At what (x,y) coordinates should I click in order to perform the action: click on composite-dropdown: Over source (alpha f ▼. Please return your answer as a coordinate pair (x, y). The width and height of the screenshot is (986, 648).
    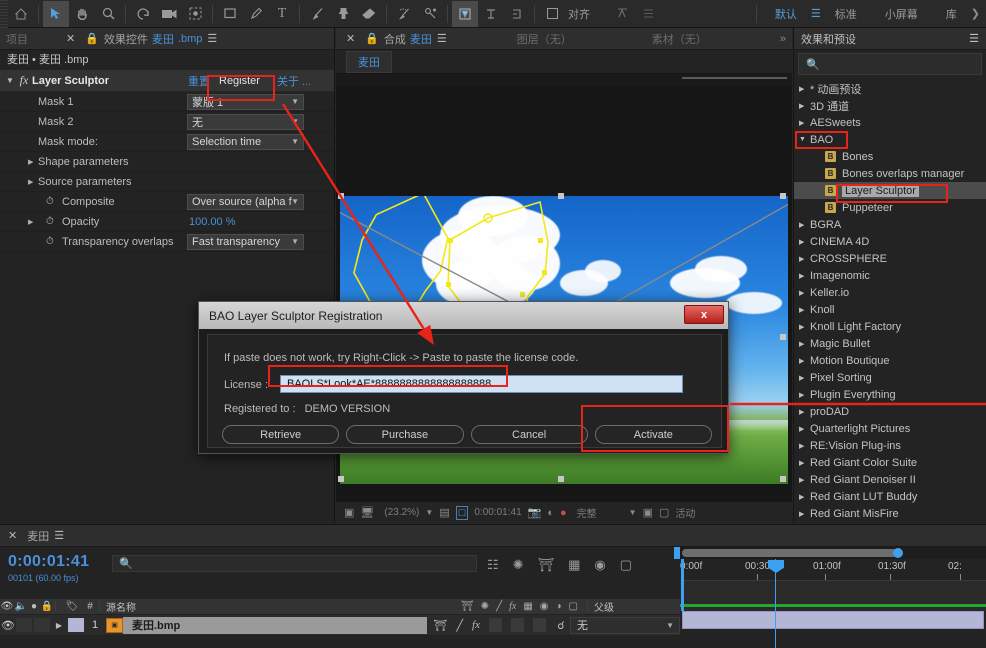
    Looking at the image, I should click on (245, 201).